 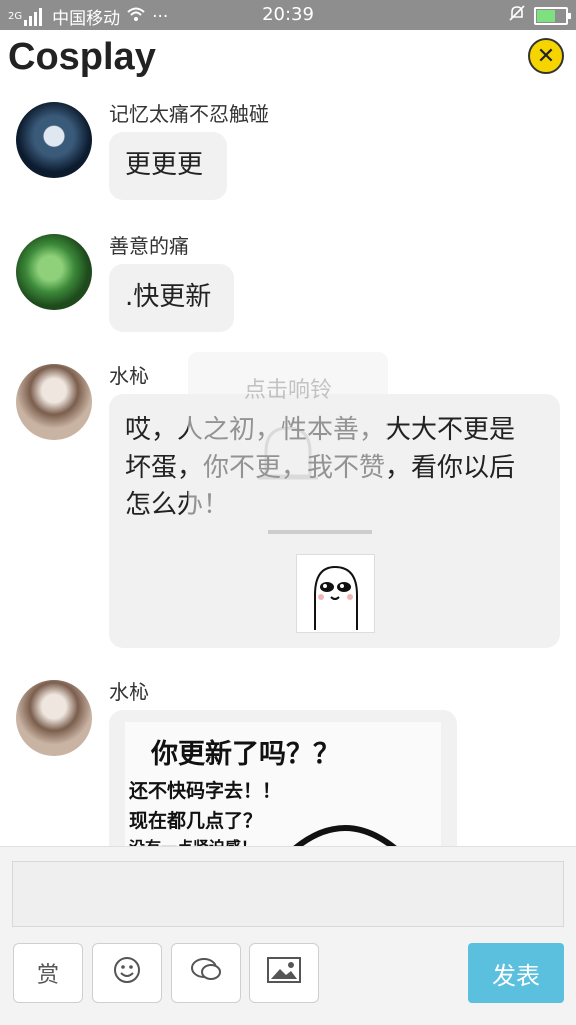 I want to click on comment-bubble: 你更新了吗？？ 还不快码字去！！ 现在都几点了？ 没有一点紧迫感！, so click(x=283, y=778).